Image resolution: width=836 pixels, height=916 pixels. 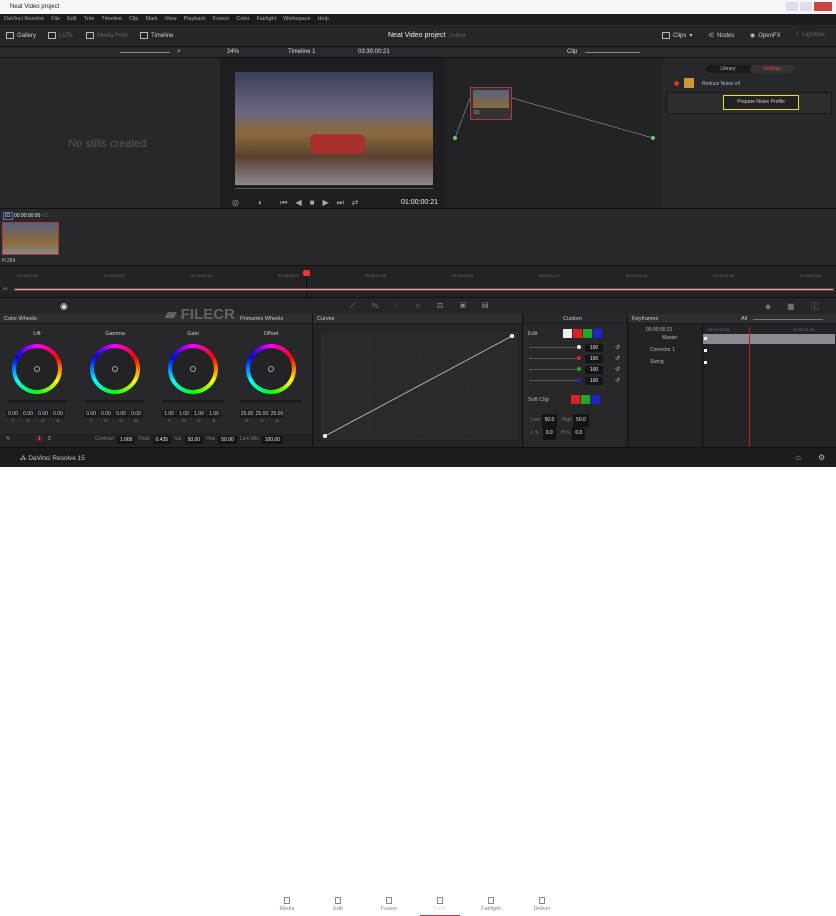 What do you see at coordinates (823, 6) in the screenshot?
I see `close-button` at bounding box center [823, 6].